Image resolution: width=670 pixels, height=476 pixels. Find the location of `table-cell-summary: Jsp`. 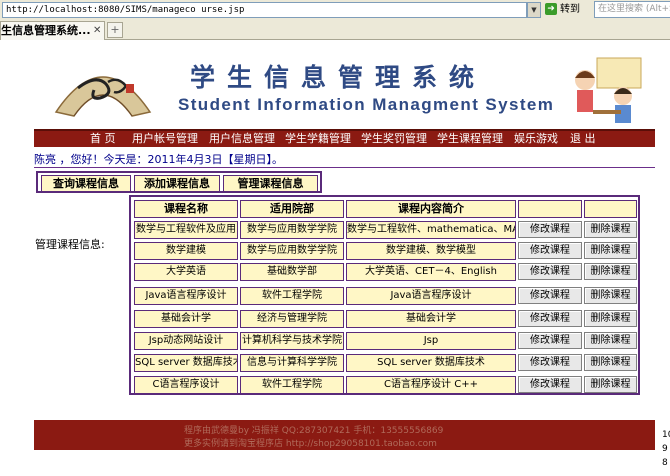

table-cell-summary: Jsp is located at coordinates (431, 341).